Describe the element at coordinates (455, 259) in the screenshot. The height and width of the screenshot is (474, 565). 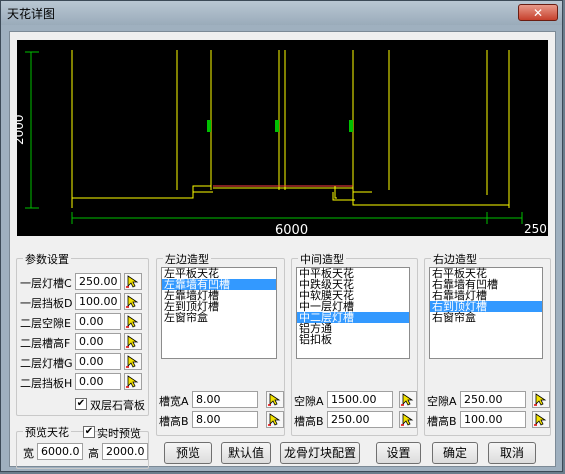
I see `right-shape-title: 右边造型` at that location.